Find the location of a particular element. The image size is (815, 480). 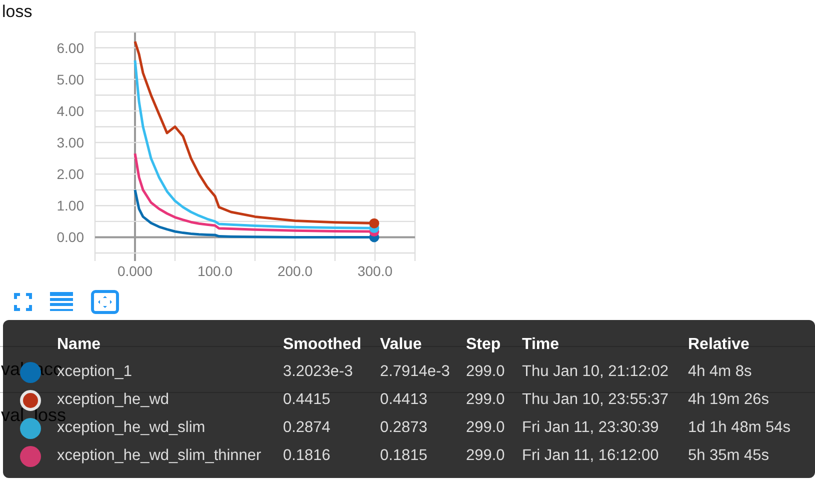

column-header: Step is located at coordinates (484, 345).